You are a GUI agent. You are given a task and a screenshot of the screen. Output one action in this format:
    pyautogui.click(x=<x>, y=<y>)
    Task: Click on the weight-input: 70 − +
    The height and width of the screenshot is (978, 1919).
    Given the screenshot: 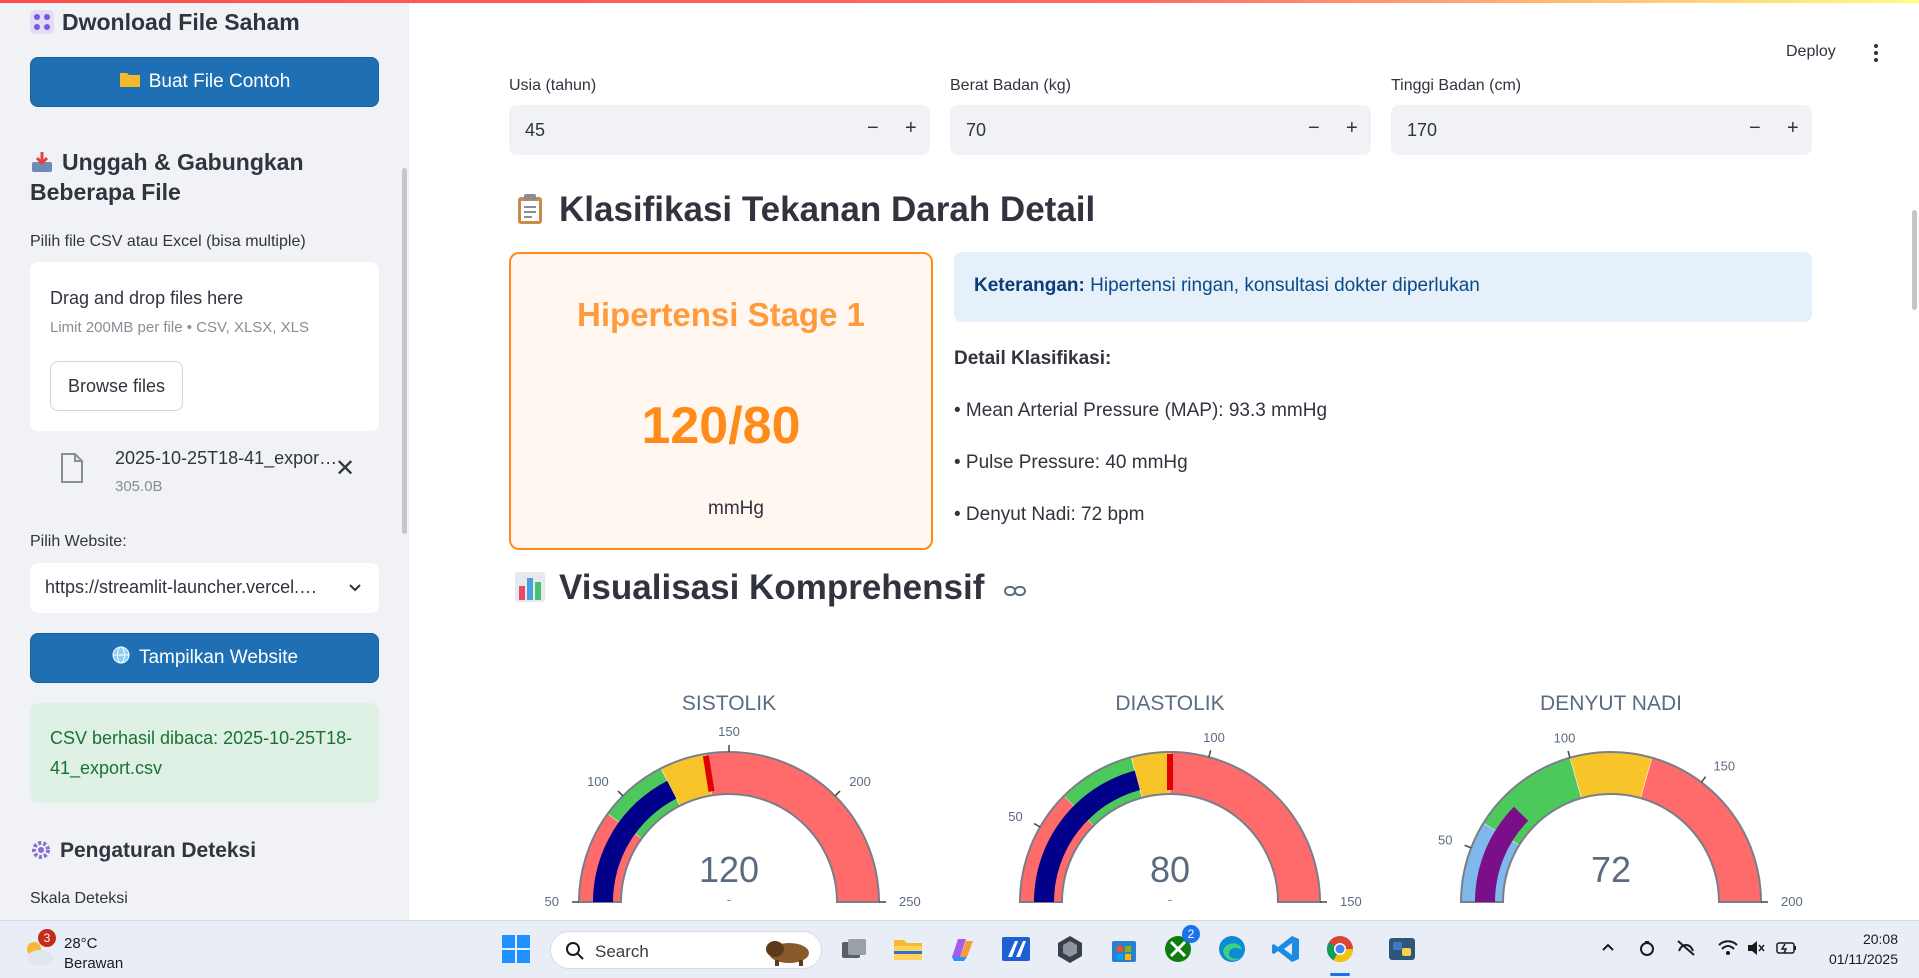 What is the action you would take?
    pyautogui.click(x=1160, y=130)
    